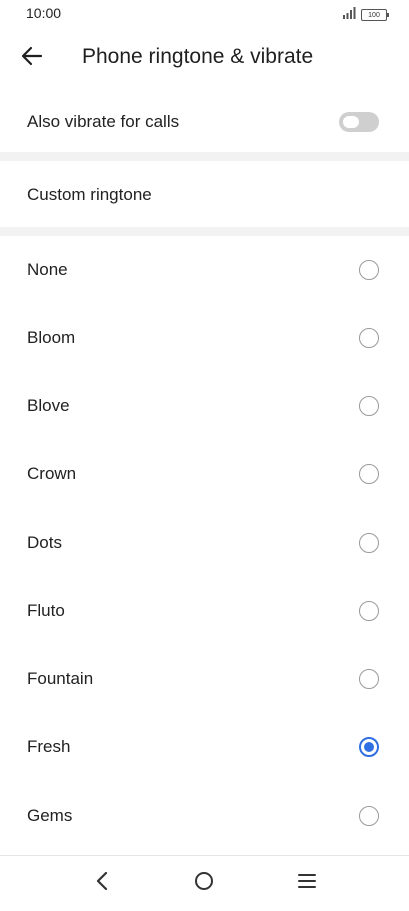 This screenshot has width=409, height=911. I want to click on custom-ringtone-row: Custom ringtone, so click(204, 195).